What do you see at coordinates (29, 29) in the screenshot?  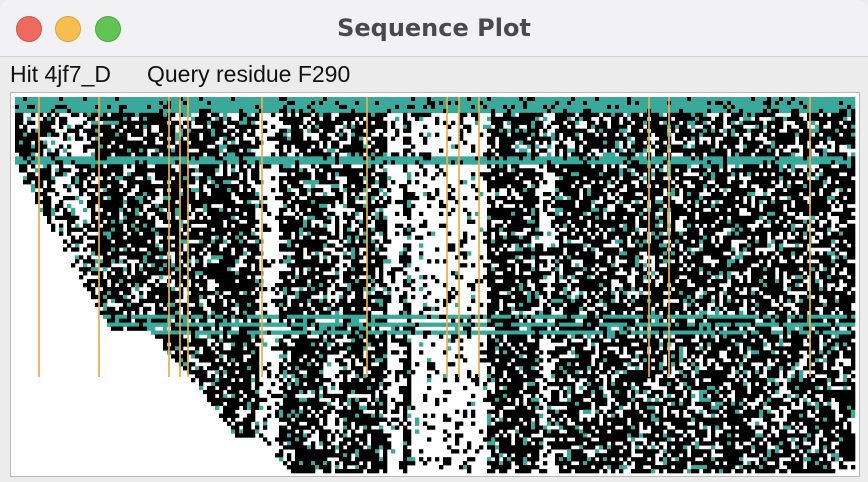 I see `close-window-button` at bounding box center [29, 29].